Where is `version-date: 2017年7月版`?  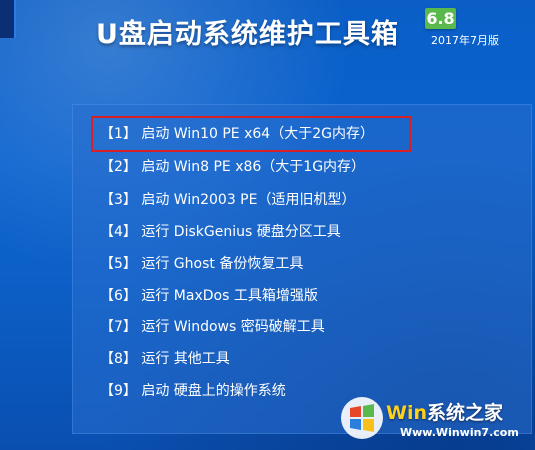
version-date: 2017年7月版 is located at coordinates (465, 40).